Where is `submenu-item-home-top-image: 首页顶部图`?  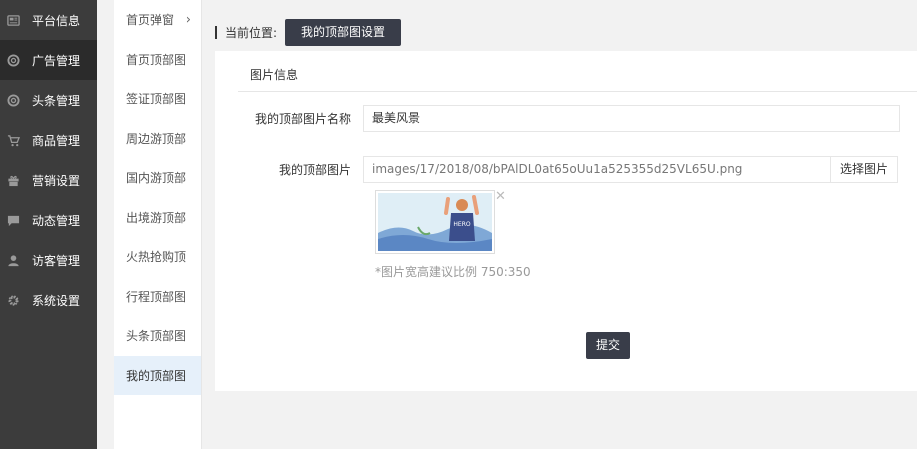
submenu-item-home-top-image: 首页顶部图 is located at coordinates (157, 60).